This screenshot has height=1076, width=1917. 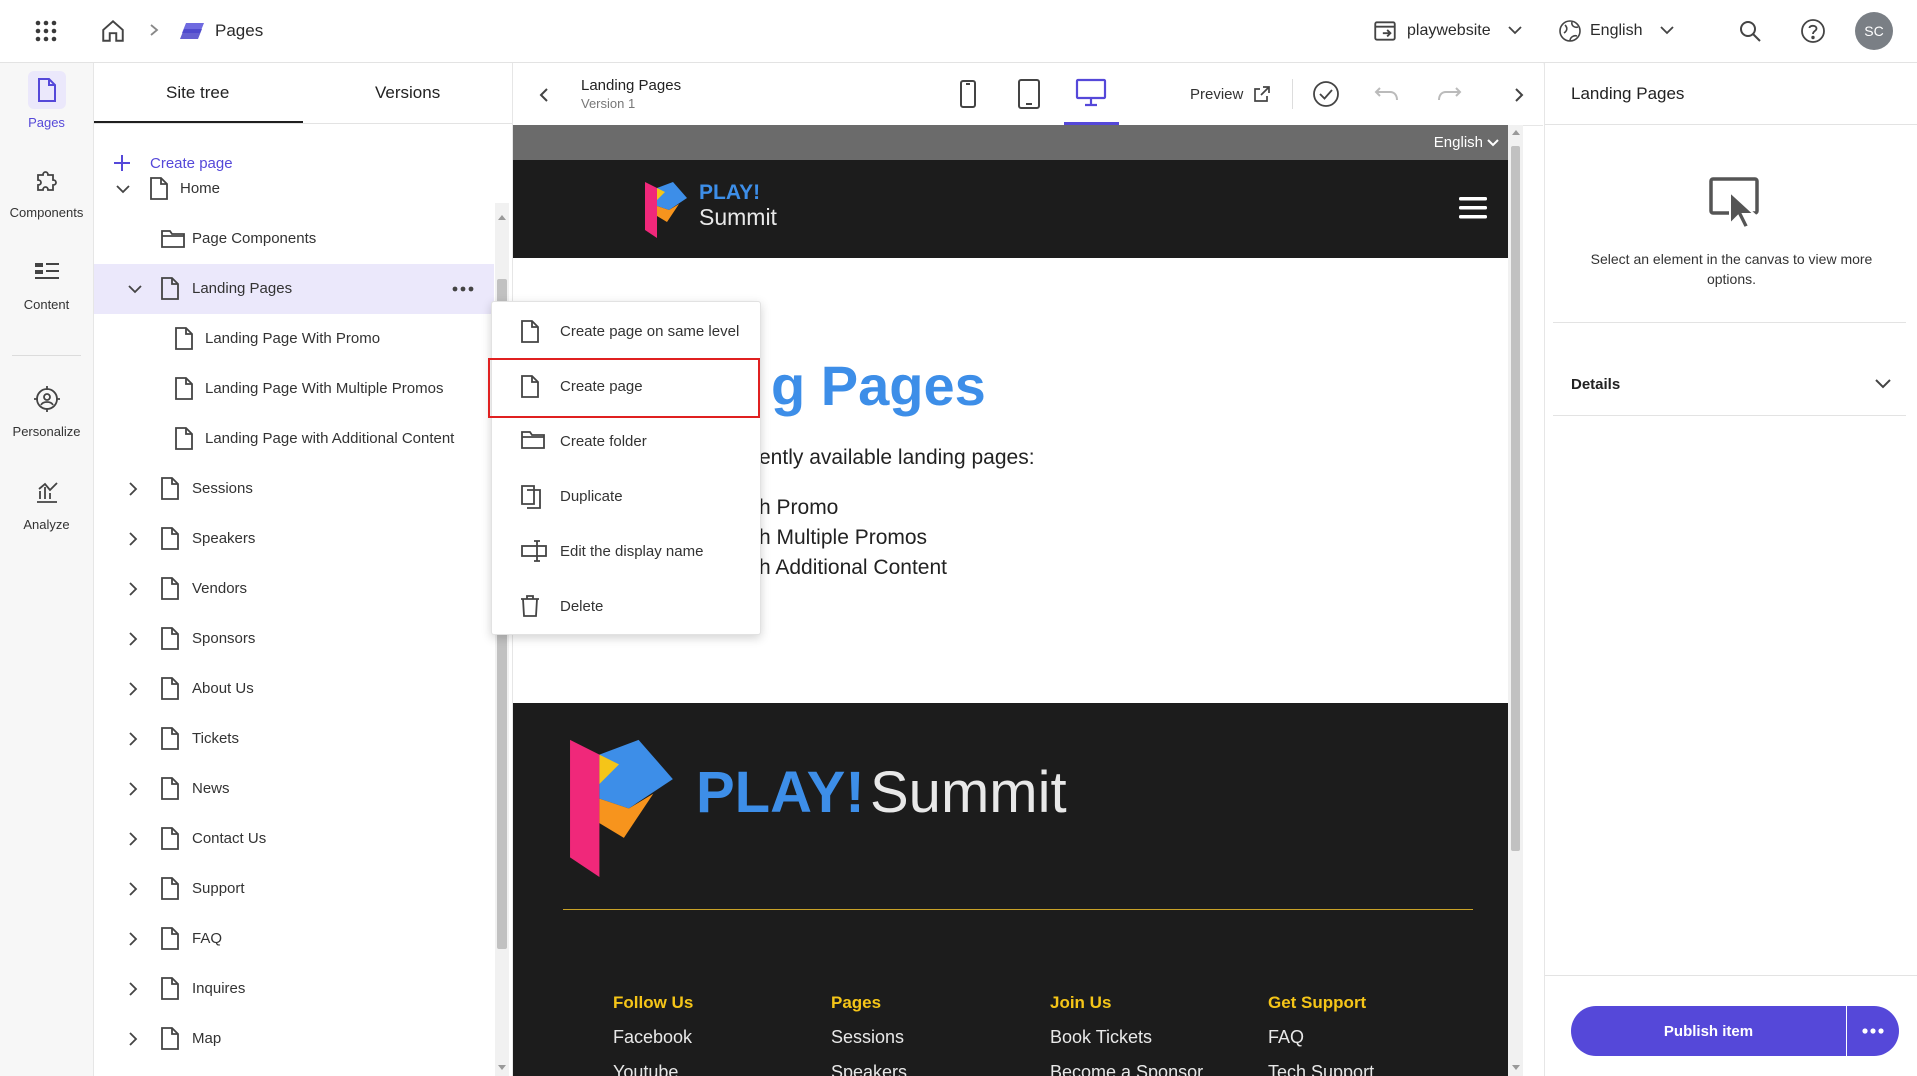 What do you see at coordinates (626, 609) in the screenshot?
I see `menu-item-delete: Delete` at bounding box center [626, 609].